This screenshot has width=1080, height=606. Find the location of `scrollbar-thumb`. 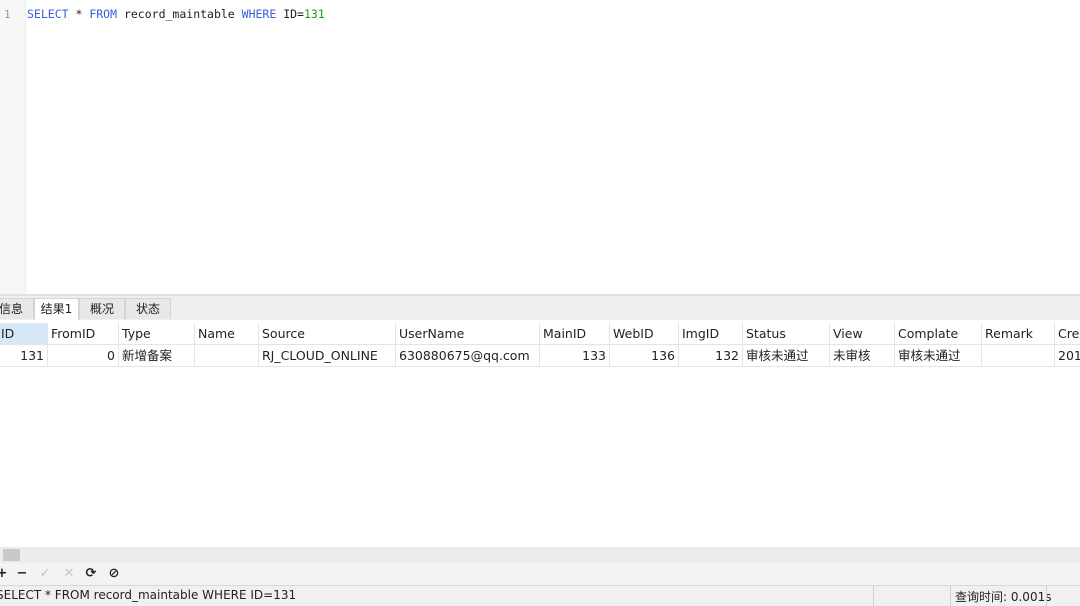

scrollbar-thumb is located at coordinates (11, 555).